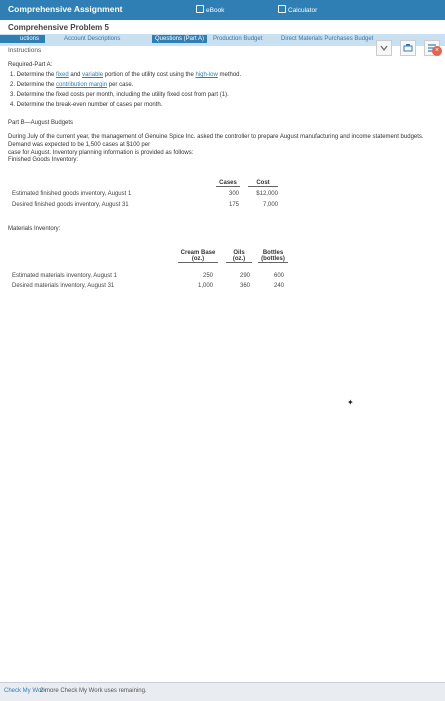 The image size is (445, 701). What do you see at coordinates (233, 194) in the screenshot?
I see `fg-cases-value: 300` at bounding box center [233, 194].